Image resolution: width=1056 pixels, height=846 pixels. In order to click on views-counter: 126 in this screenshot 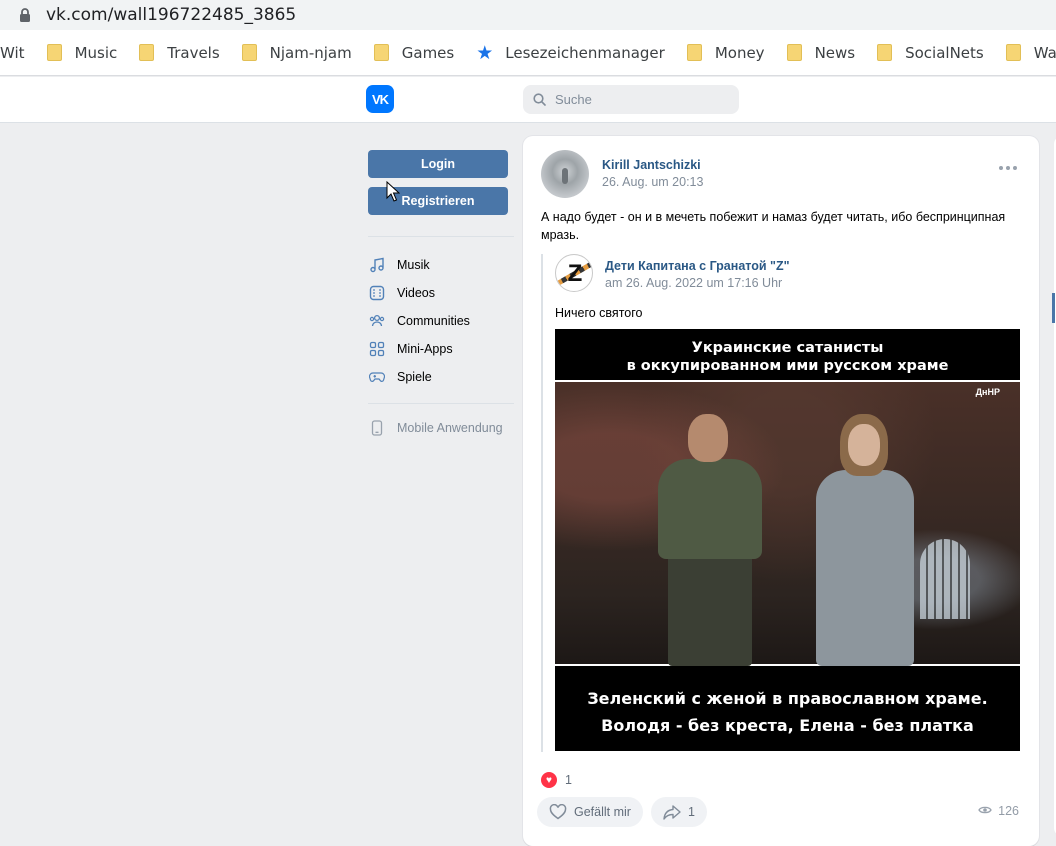, I will do `click(998, 811)`.